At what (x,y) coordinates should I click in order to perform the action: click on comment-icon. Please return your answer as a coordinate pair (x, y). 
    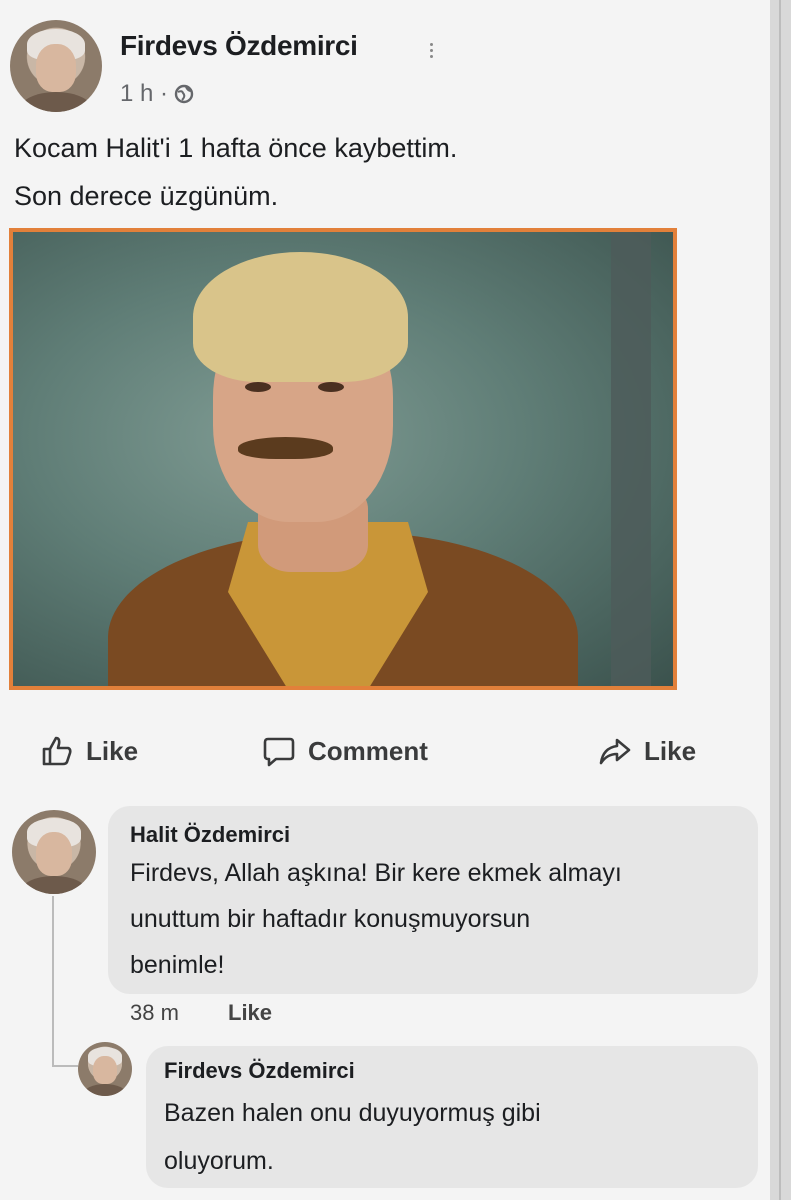
    Looking at the image, I should click on (279, 752).